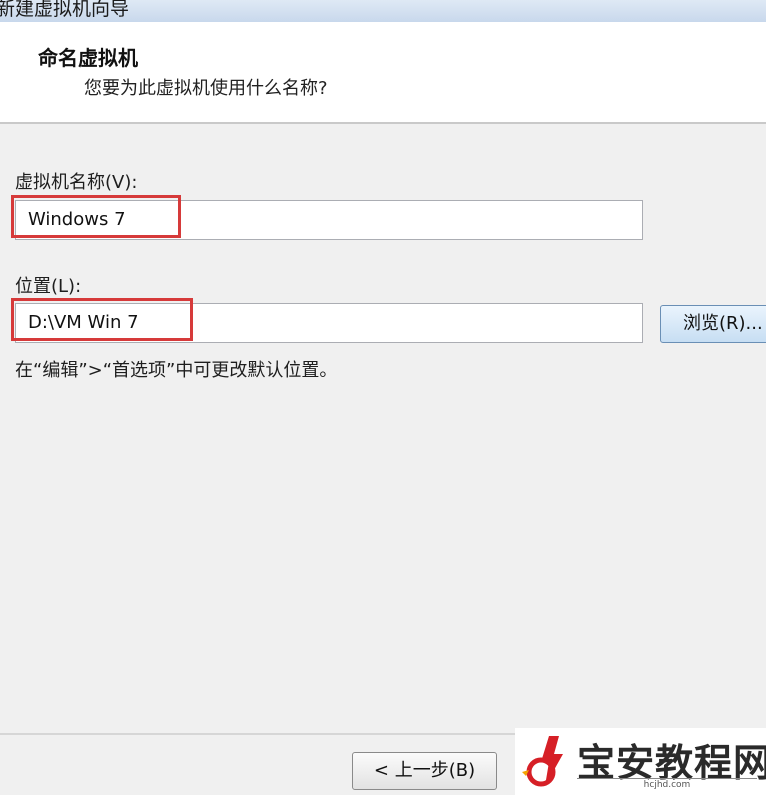  What do you see at coordinates (65, 10) in the screenshot?
I see `window-title: 新建虚拟机向导` at bounding box center [65, 10].